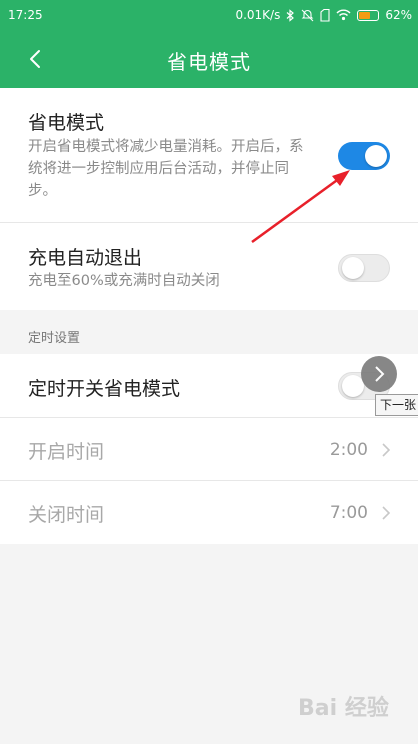 This screenshot has height=744, width=418. I want to click on next-image-button, so click(379, 374).